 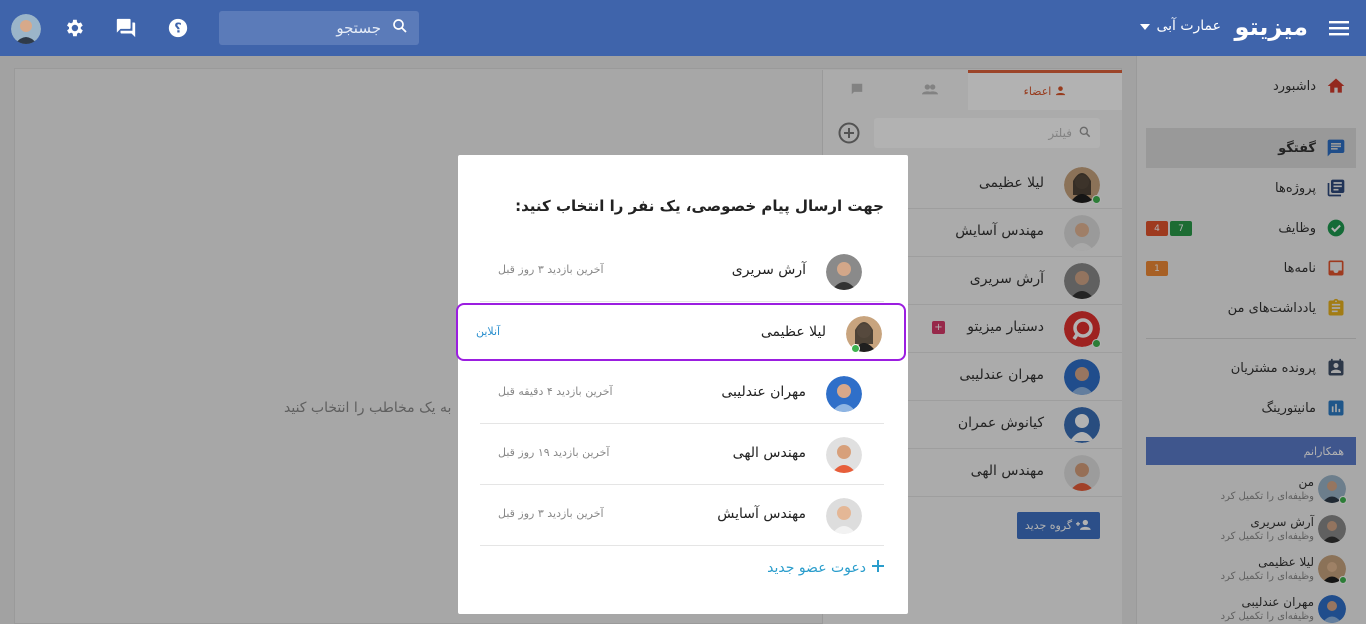 I want to click on company-selector: عمارت آبی, so click(x=1180, y=26).